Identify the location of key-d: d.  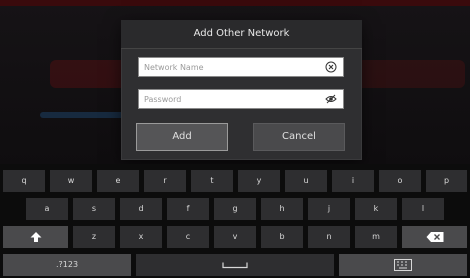
(141, 209).